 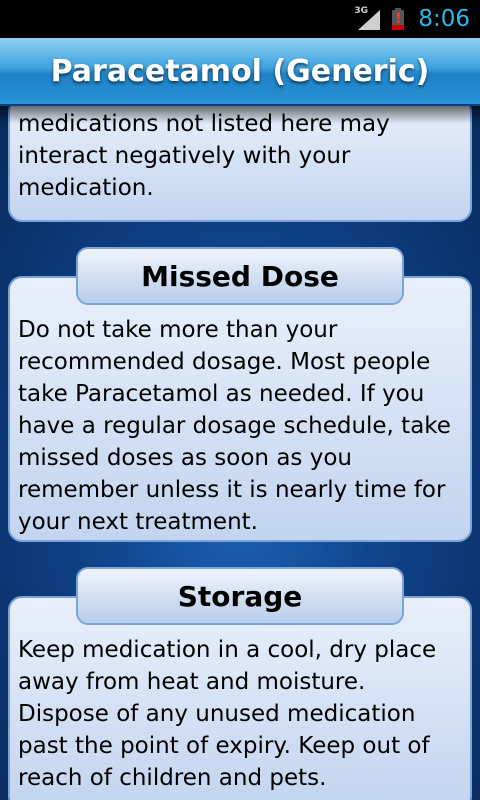 I want to click on storage-heading-tab: Storage, so click(x=240, y=596).